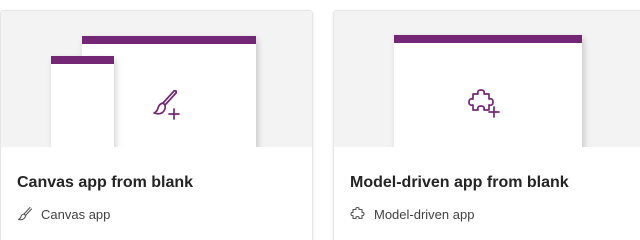 Image resolution: width=640 pixels, height=240 pixels. I want to click on preview-window-front, so click(82, 101).